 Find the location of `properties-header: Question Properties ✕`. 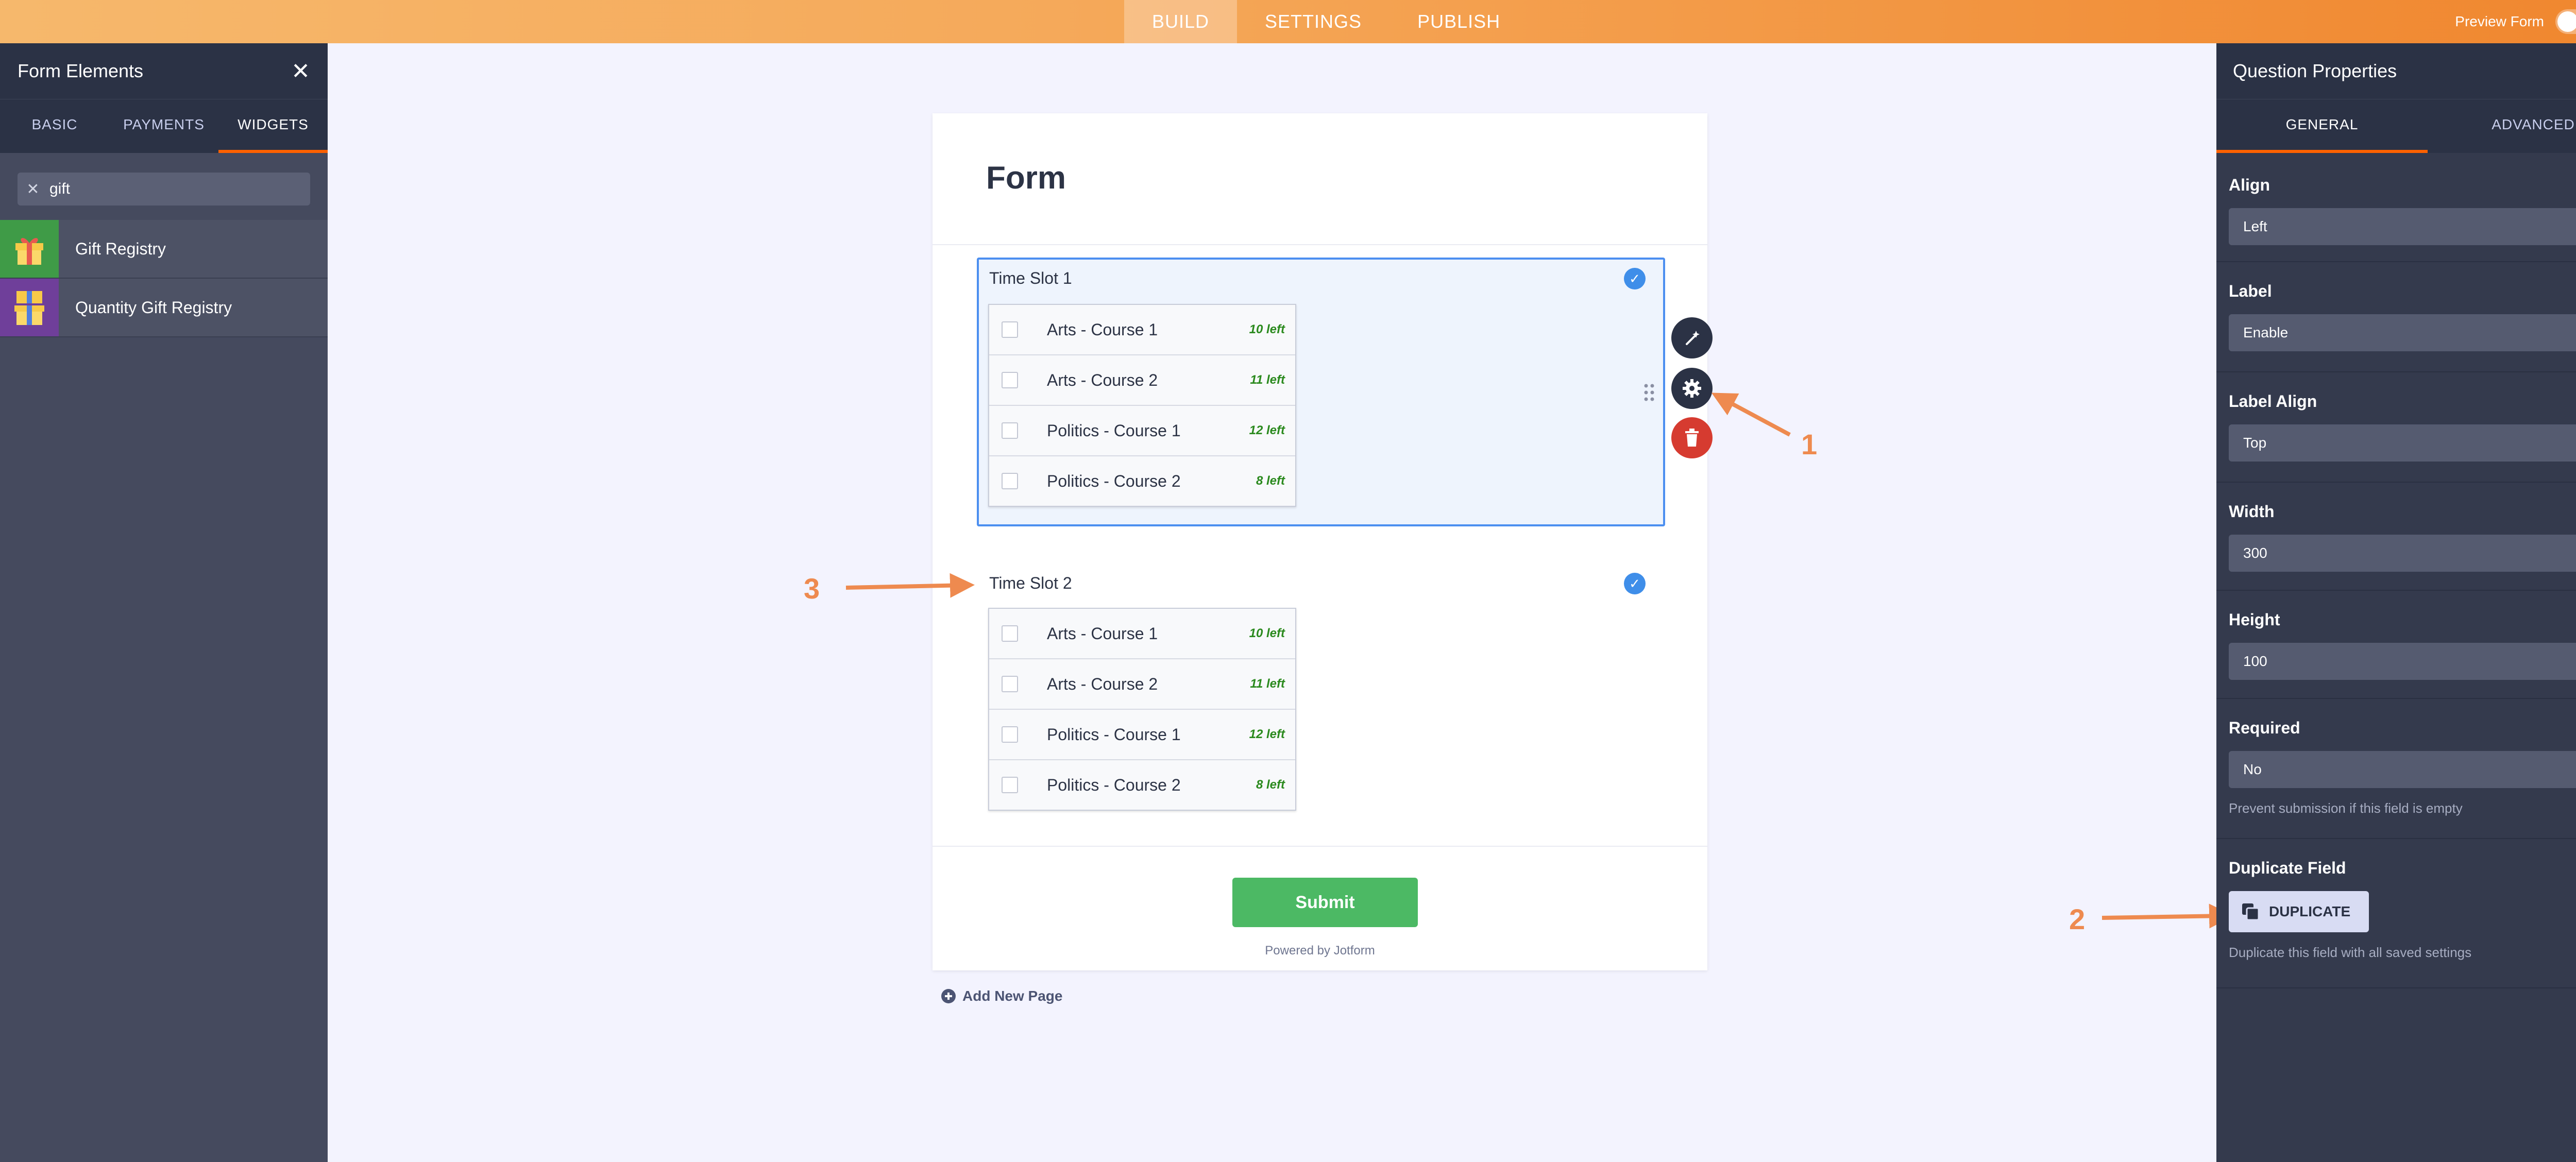

properties-header: Question Properties ✕ is located at coordinates (2396, 71).